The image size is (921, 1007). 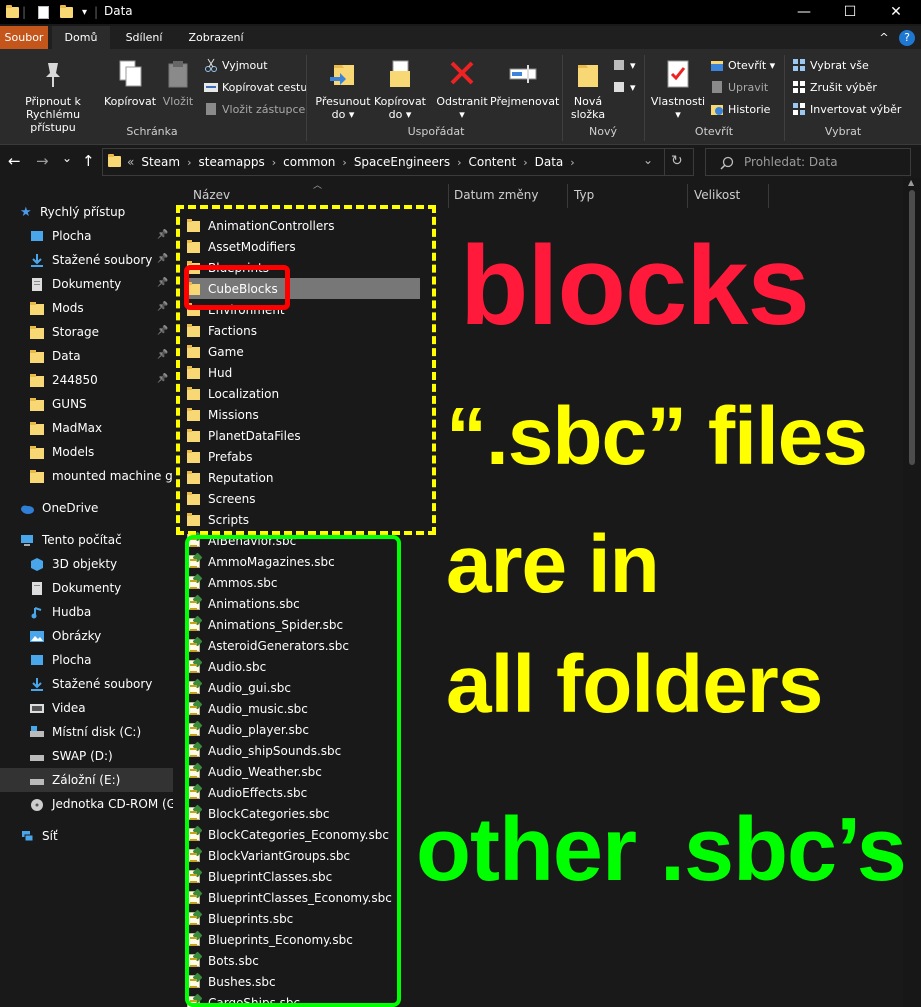 I want to click on collapse-ribbon-button: ^, so click(x=884, y=37).